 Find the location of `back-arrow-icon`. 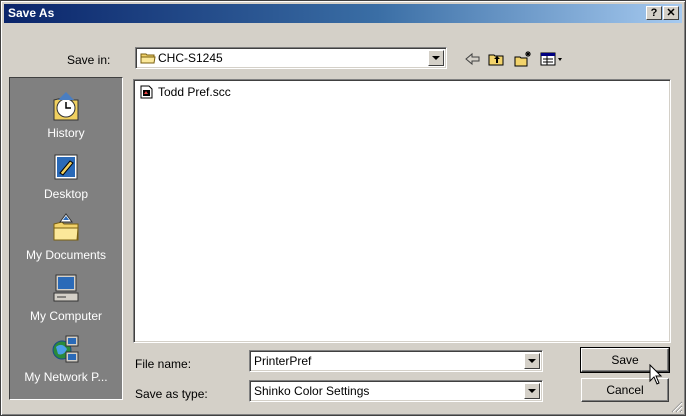

back-arrow-icon is located at coordinates (472, 59).